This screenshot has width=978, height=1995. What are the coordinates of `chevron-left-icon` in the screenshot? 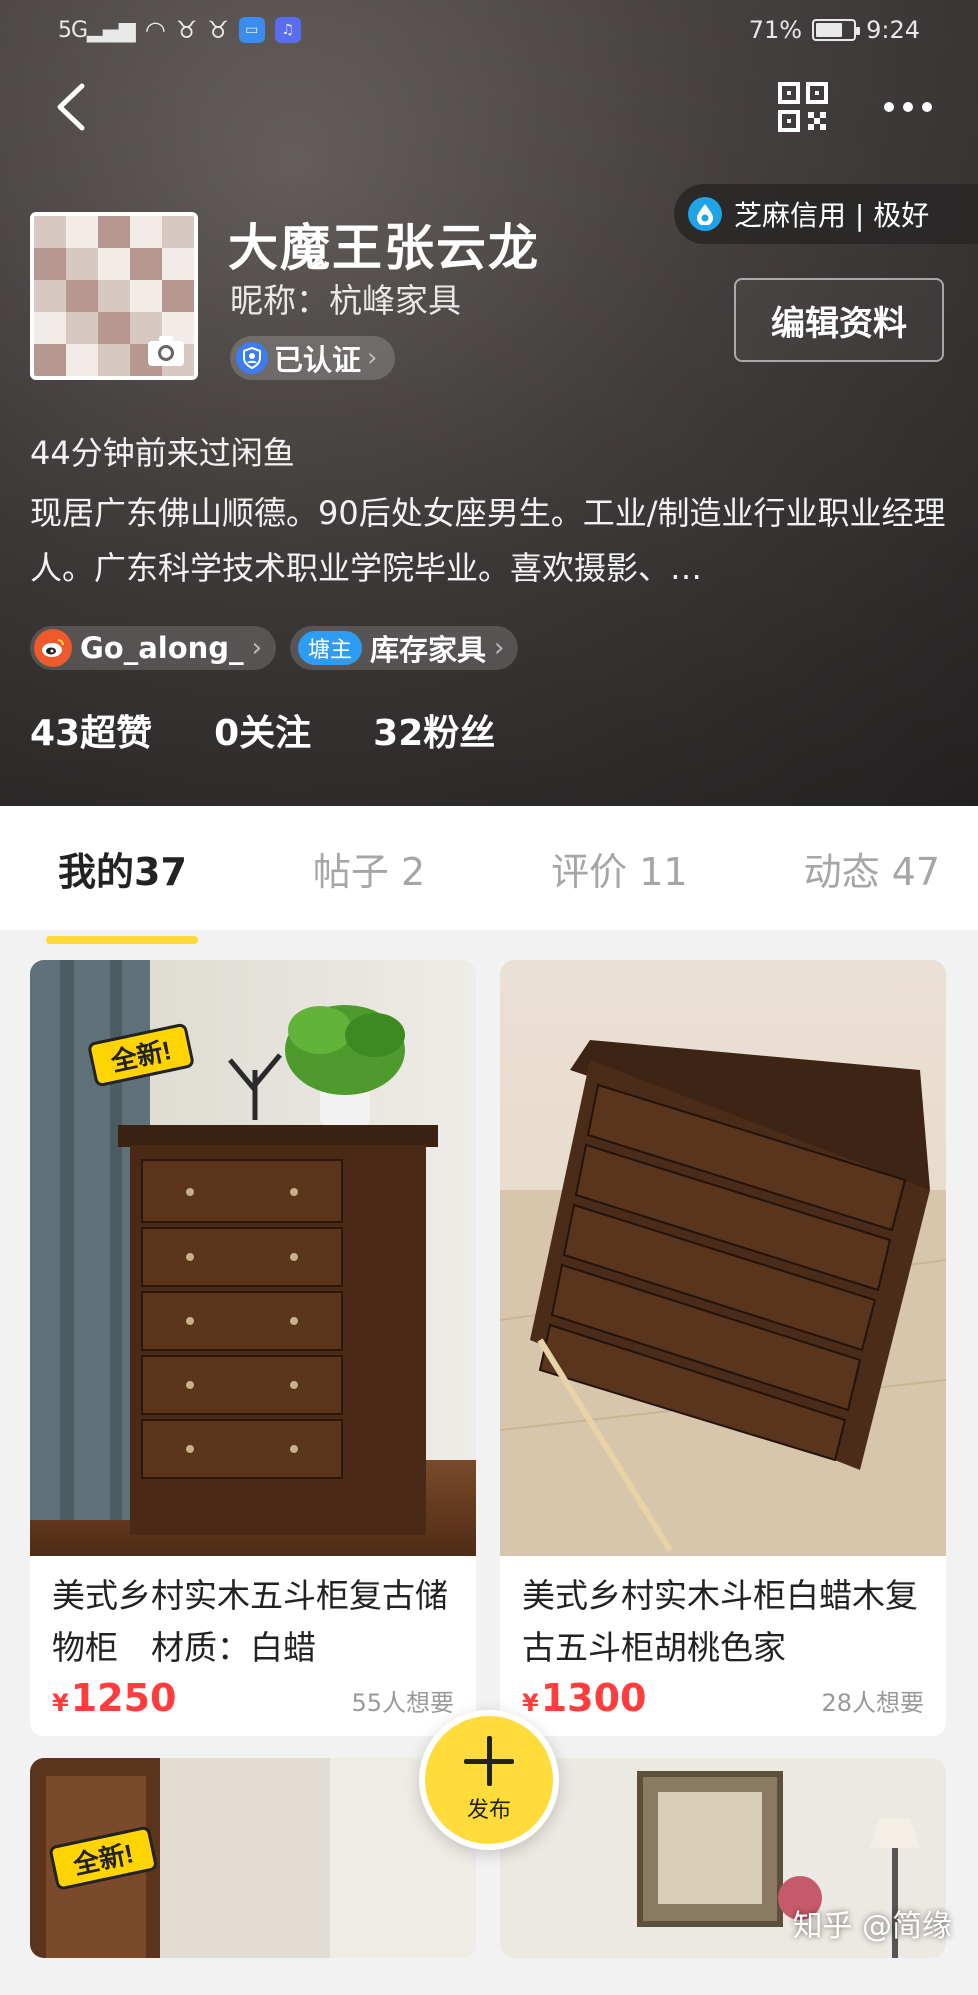 It's located at (71, 107).